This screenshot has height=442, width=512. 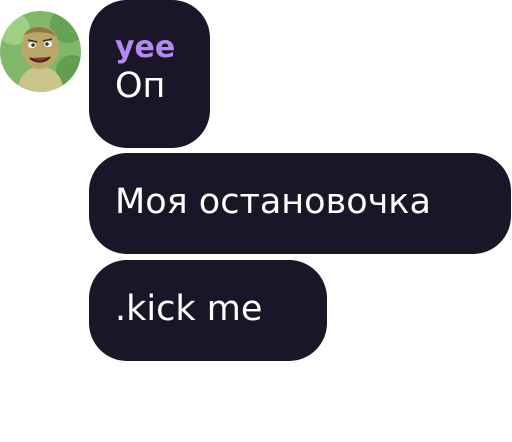 I want to click on message-author-username: yee, so click(x=162, y=48).